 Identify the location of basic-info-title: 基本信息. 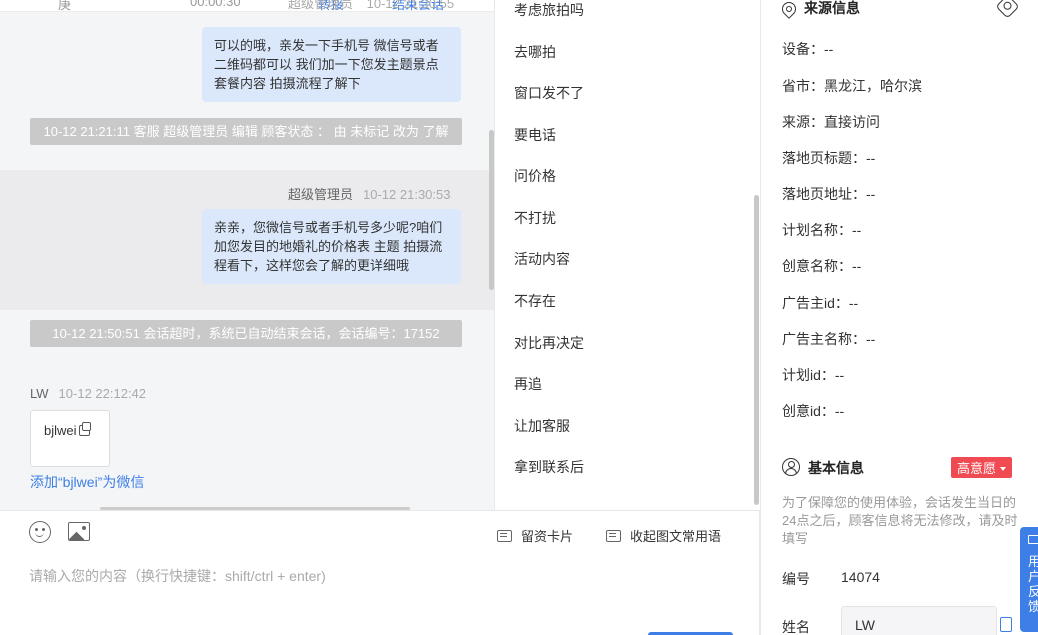
(823, 468).